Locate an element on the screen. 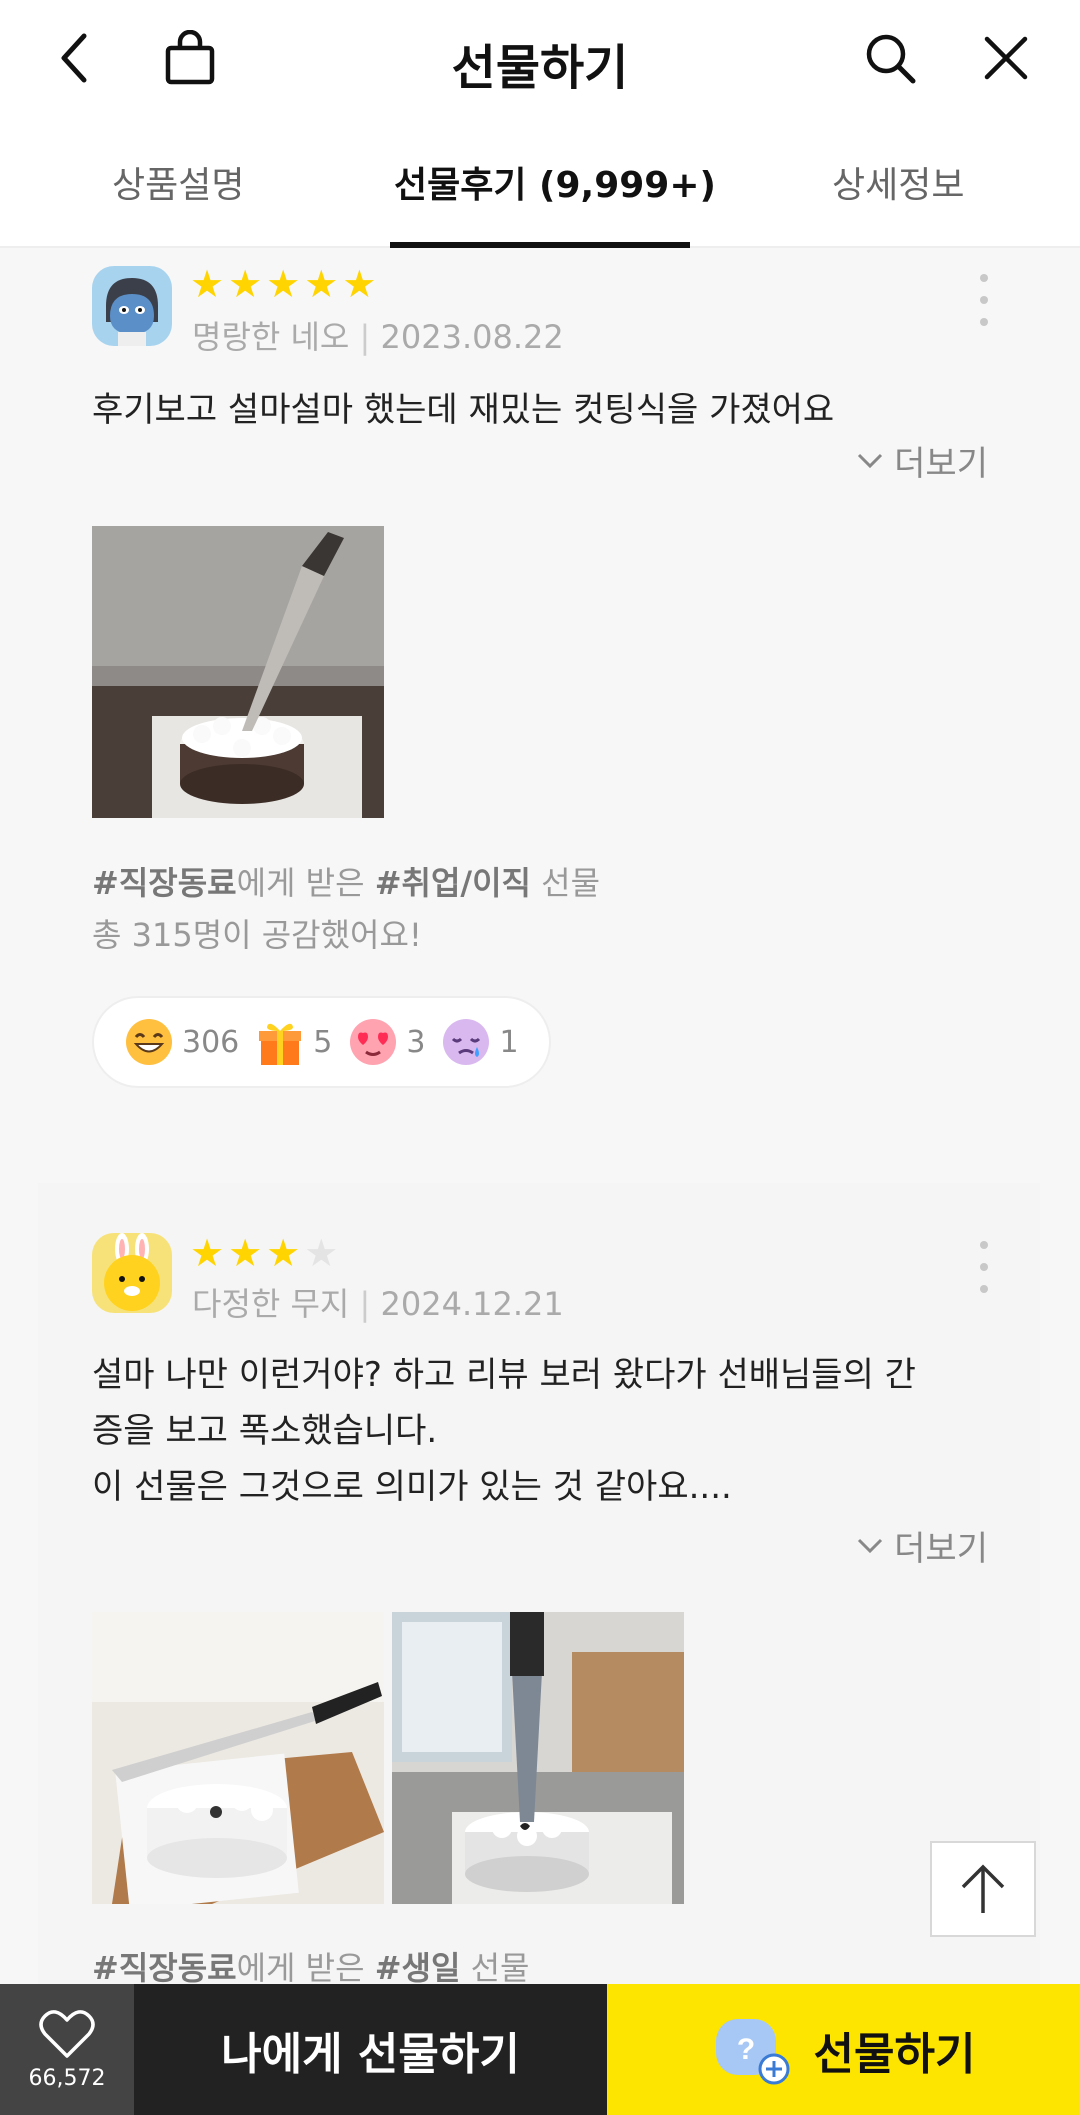  reaction-count: 3 is located at coordinates (416, 1042).